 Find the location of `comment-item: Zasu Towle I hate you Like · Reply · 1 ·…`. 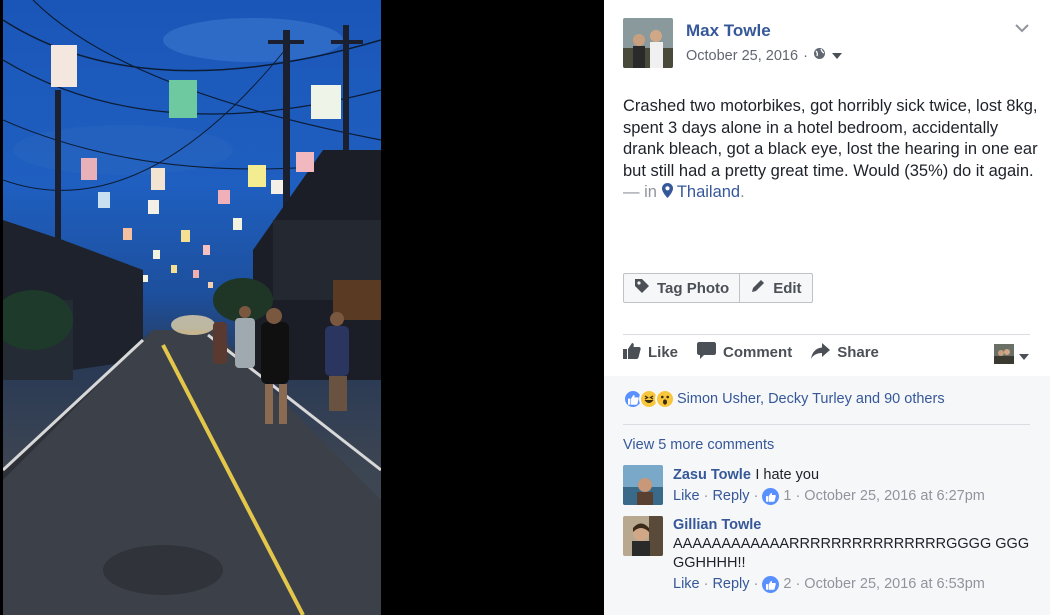

comment-item: Zasu Towle I hate you Like · Reply · 1 ·… is located at coordinates (828, 486).